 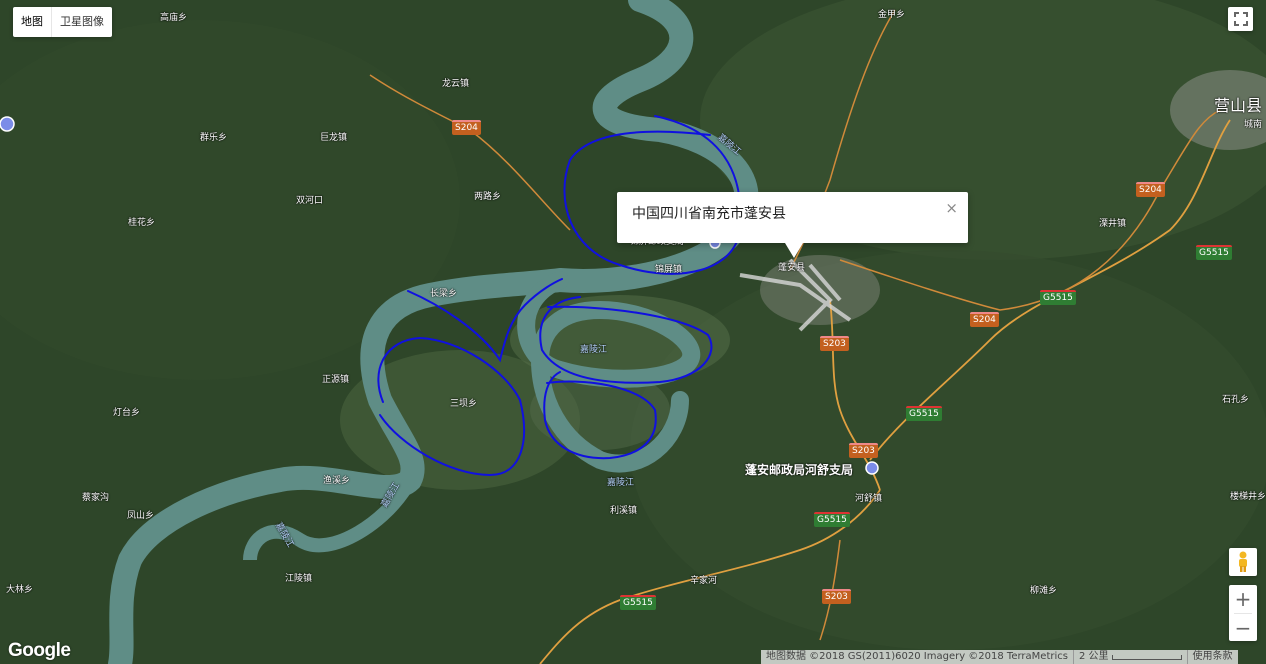 I want to click on place-label: 城南, so click(x=1253, y=125).